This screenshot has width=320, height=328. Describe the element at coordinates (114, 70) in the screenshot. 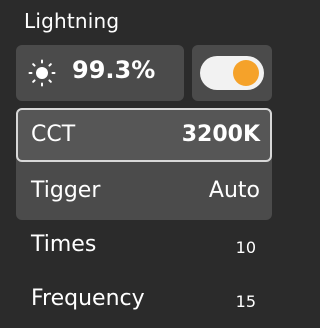

I see `brightness-value: 99.3%` at that location.